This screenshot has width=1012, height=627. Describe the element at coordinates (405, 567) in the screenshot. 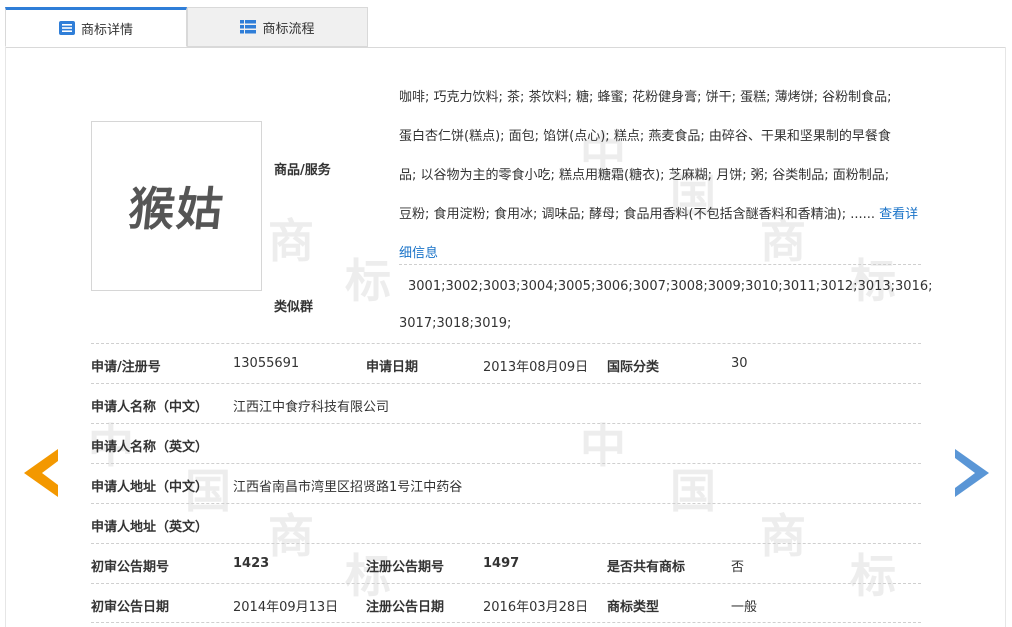

I see `reg-issue-label: 注册公告期号` at that location.